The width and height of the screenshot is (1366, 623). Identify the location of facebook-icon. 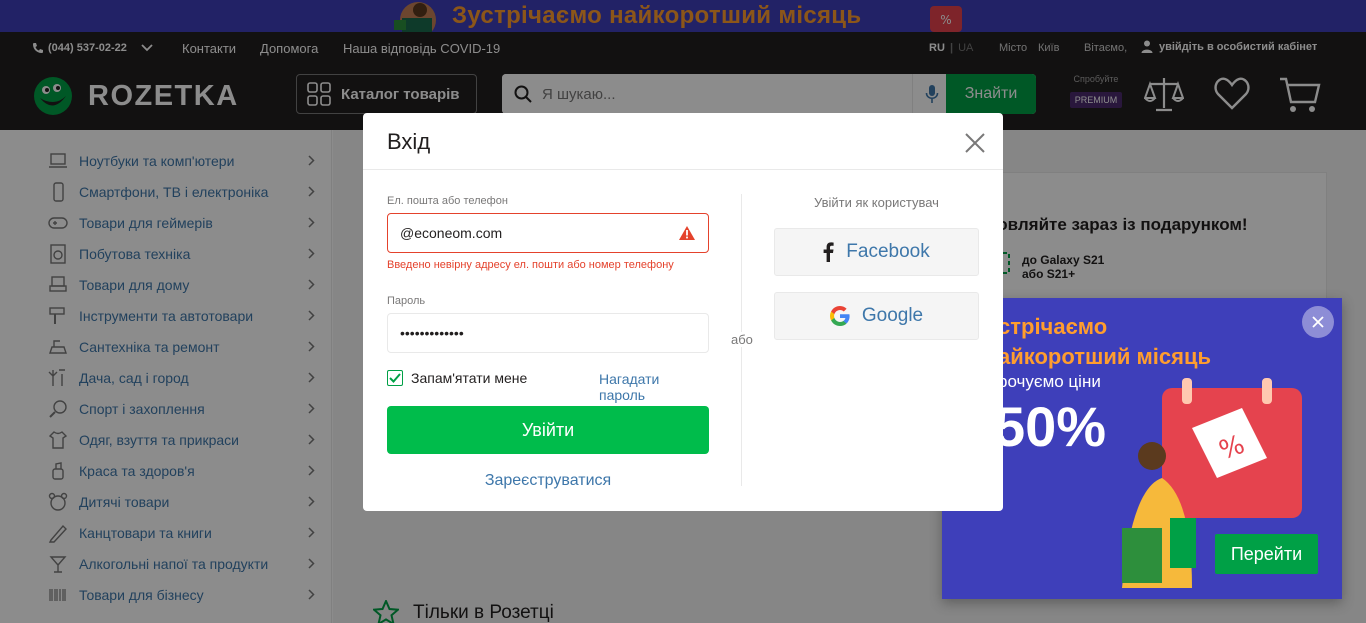
(828, 252).